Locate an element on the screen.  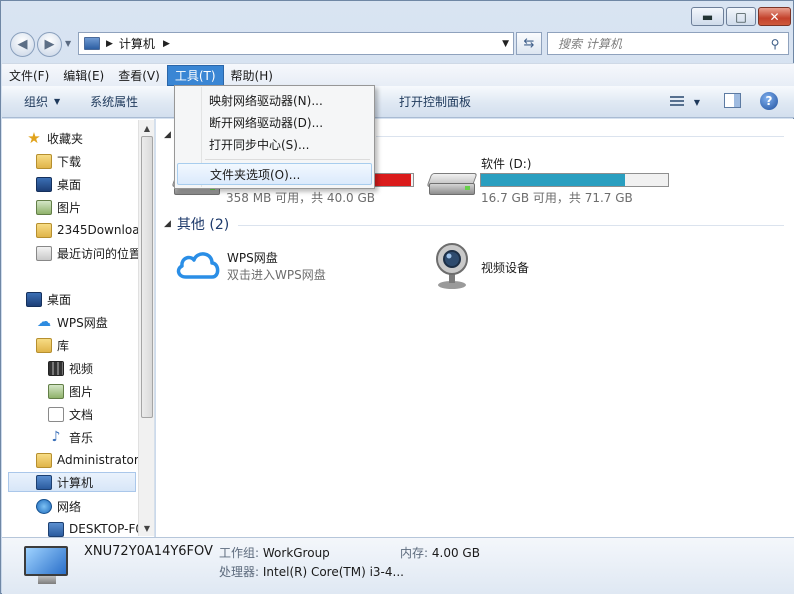
organize-button: 组织 ▼ is located at coordinates (36, 101).